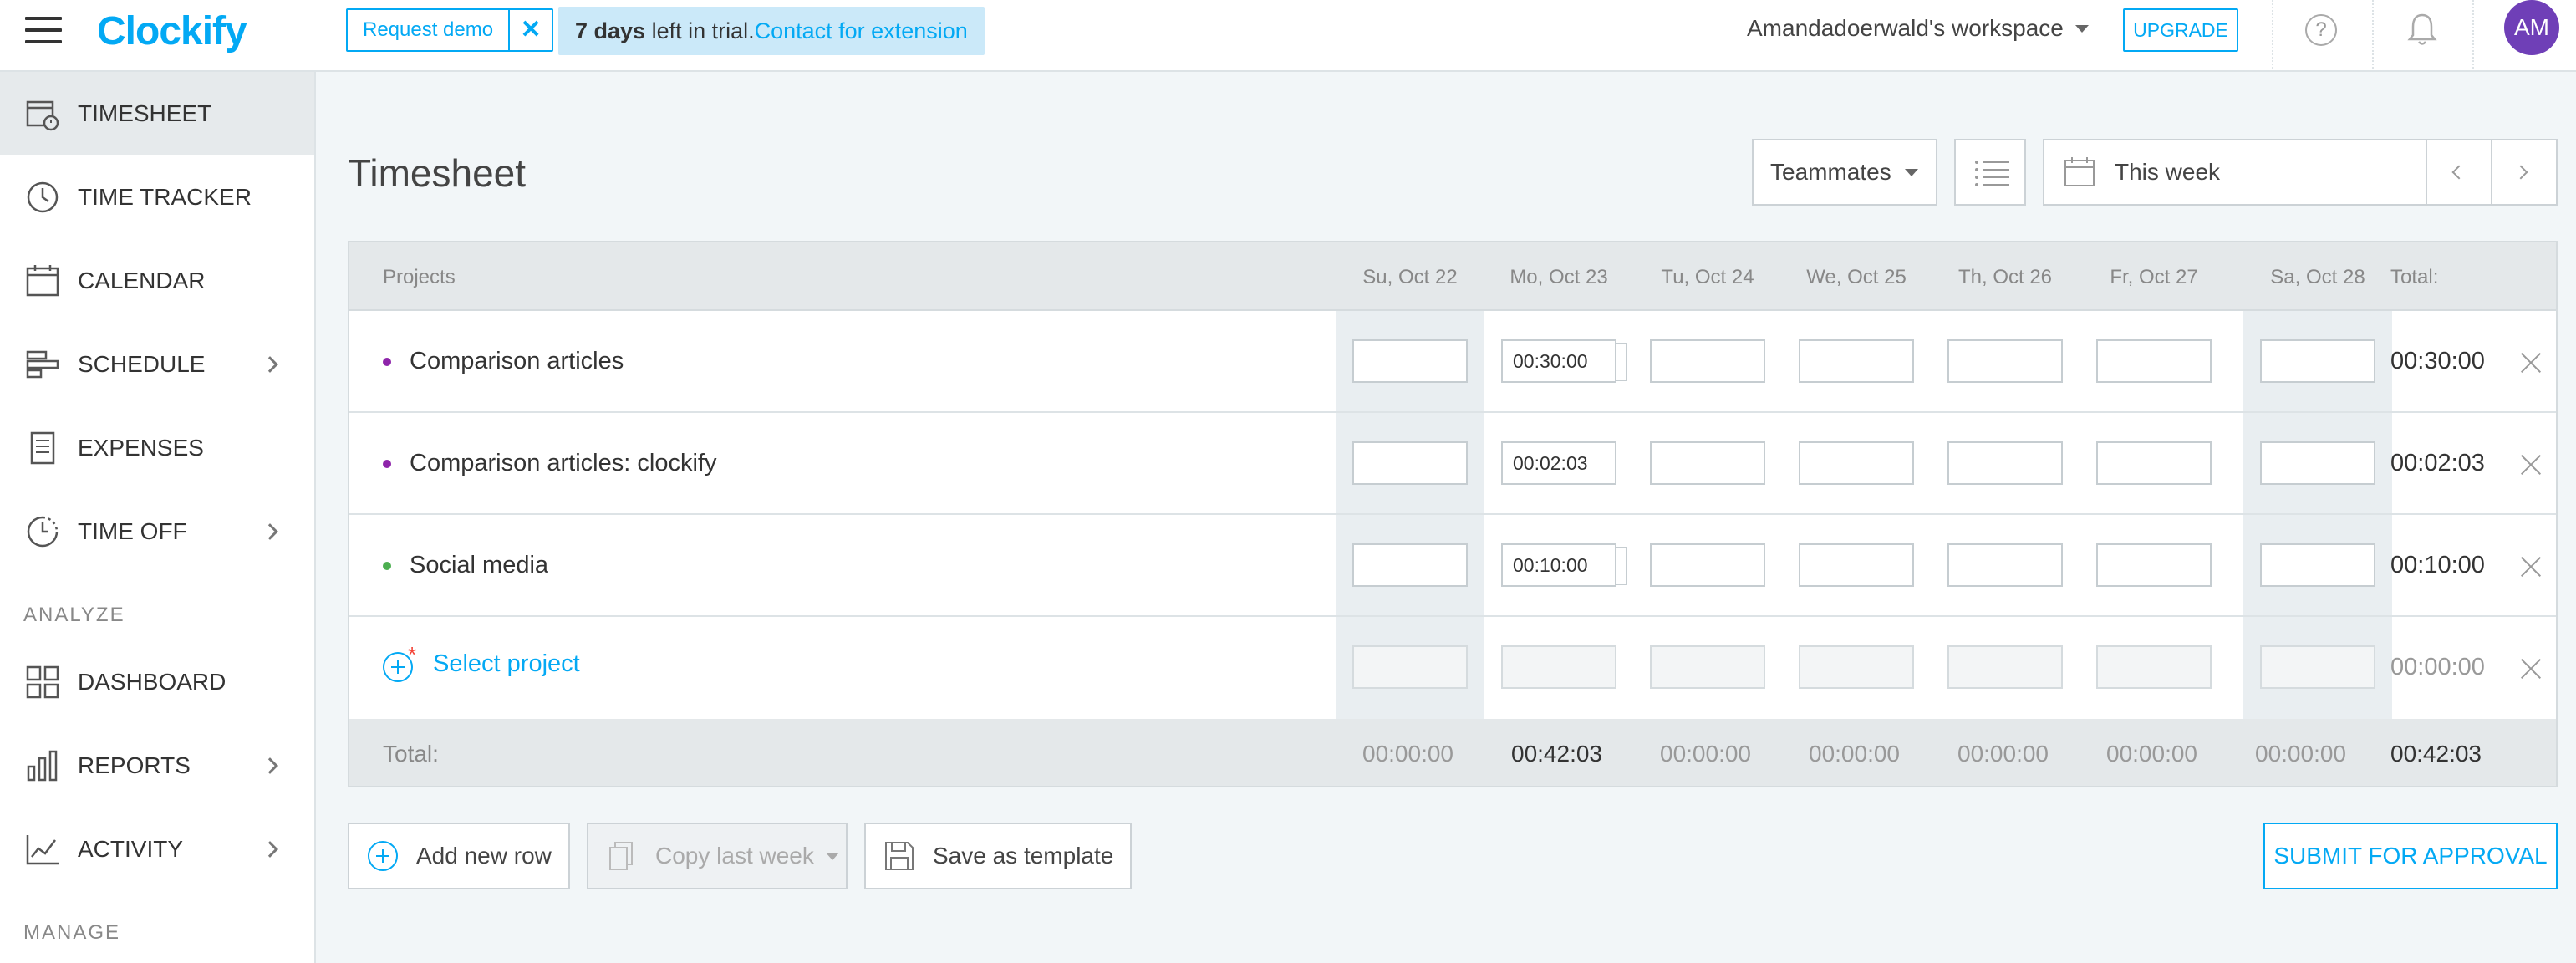 The image size is (2576, 963). I want to click on sidebar-item-dashboard: DASHBOARD, so click(157, 682).